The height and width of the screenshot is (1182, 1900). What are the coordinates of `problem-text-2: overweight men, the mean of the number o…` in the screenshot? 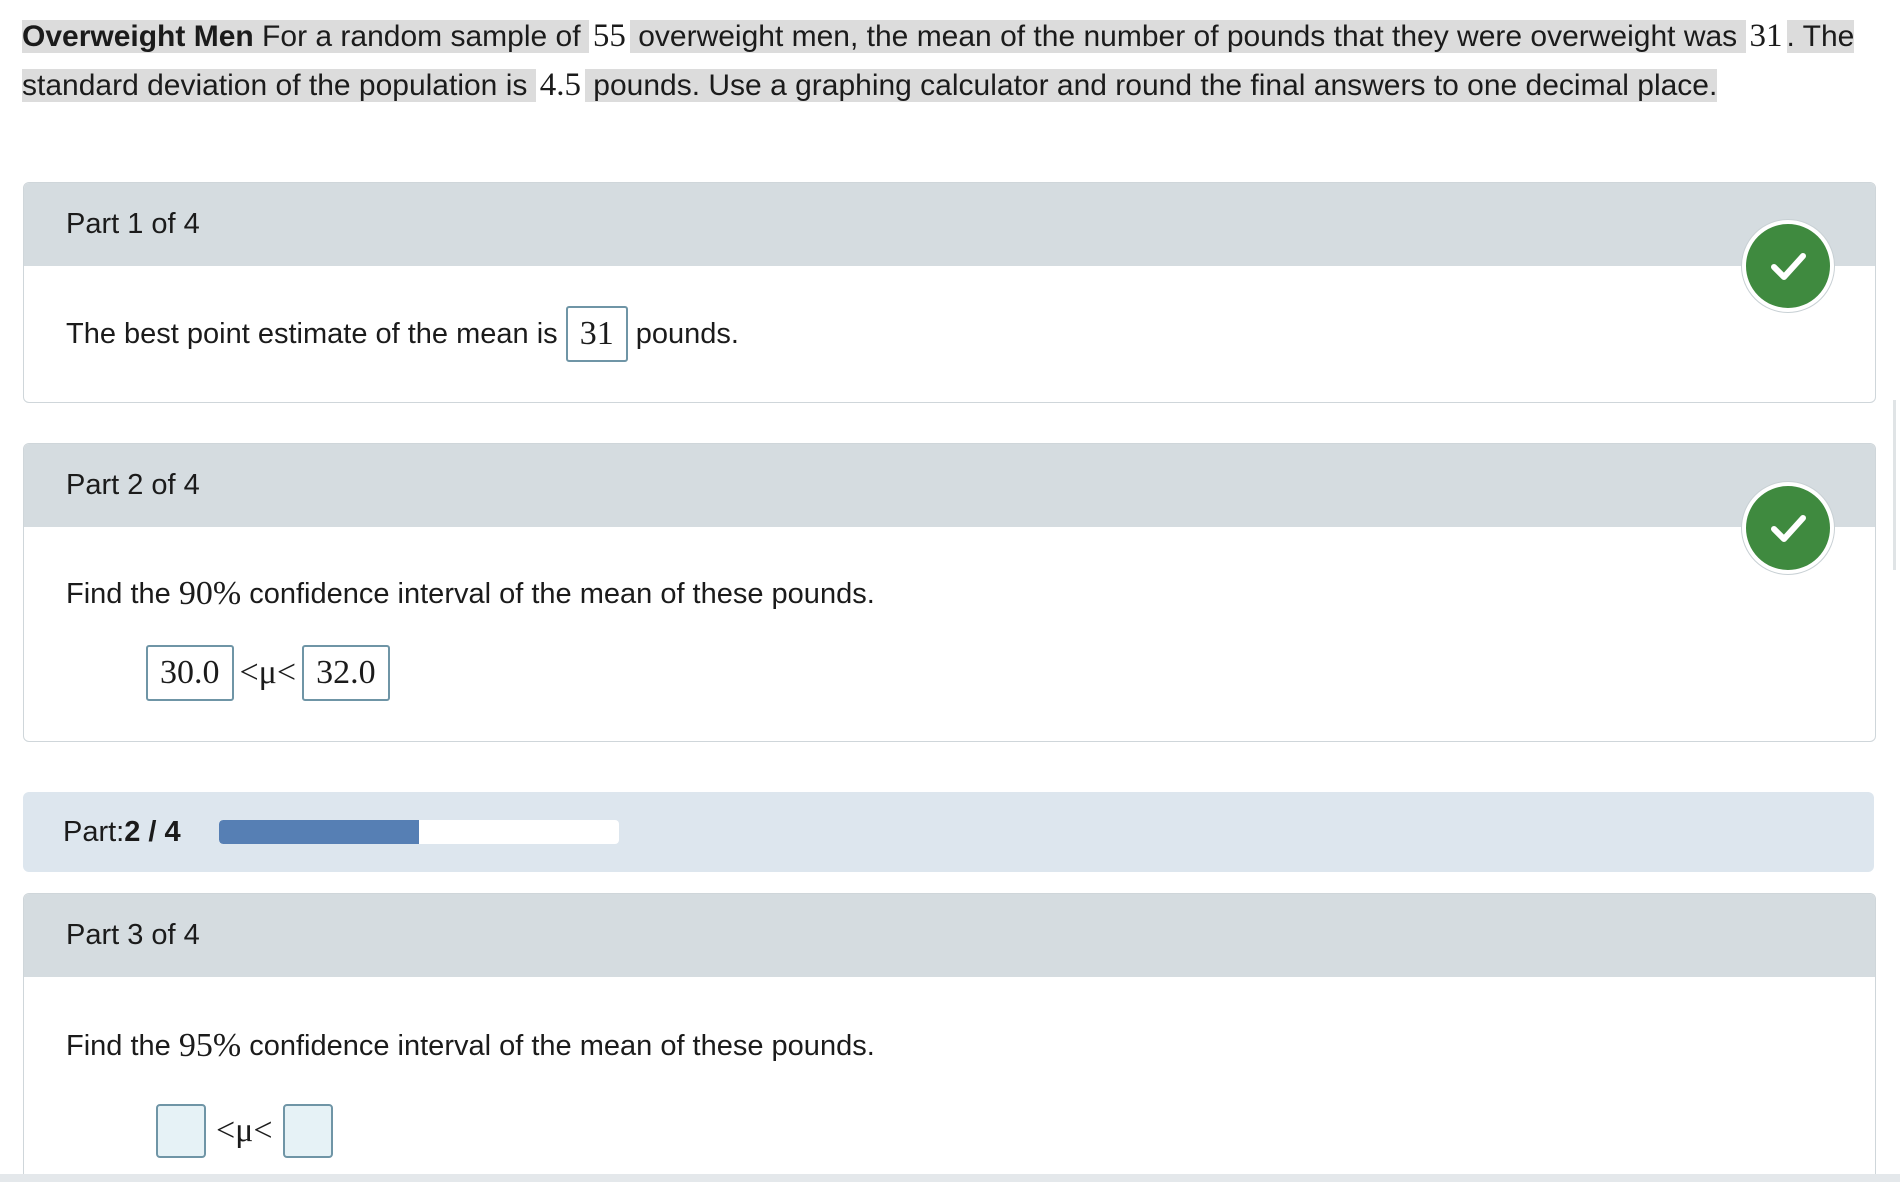 It's located at (1187, 36).